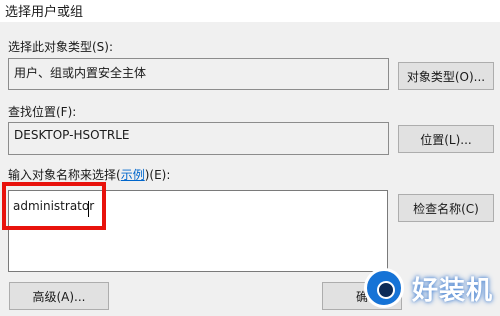 Image resolution: width=500 pixels, height=316 pixels. I want to click on object-names-label: 输入对象名称来选择(示例)(E):, so click(89, 174).